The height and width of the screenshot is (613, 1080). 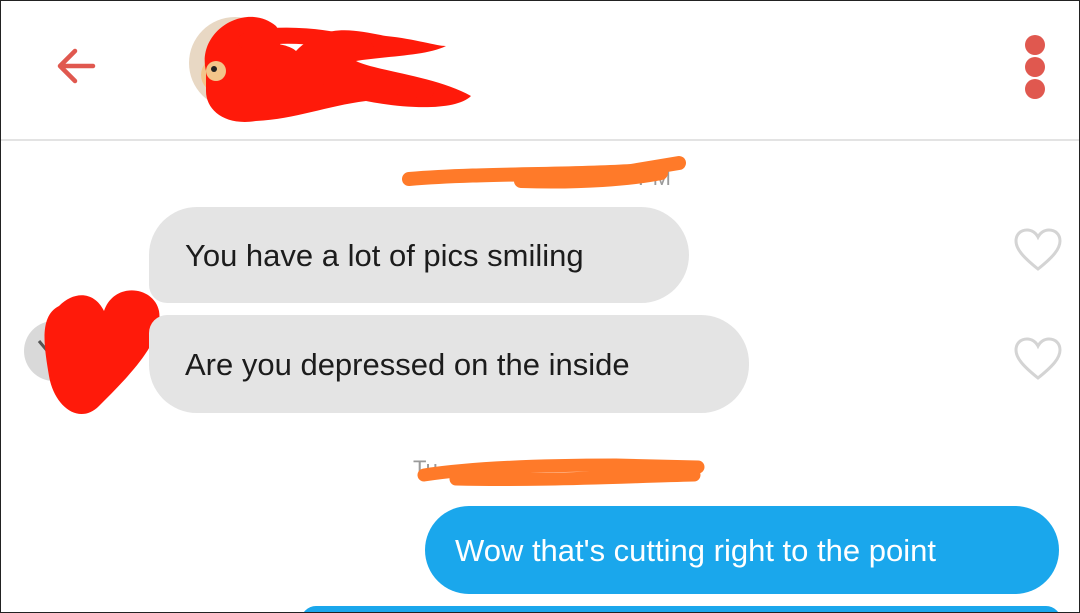 I want to click on received-message: You have a lot of pics smiling, so click(x=419, y=255).